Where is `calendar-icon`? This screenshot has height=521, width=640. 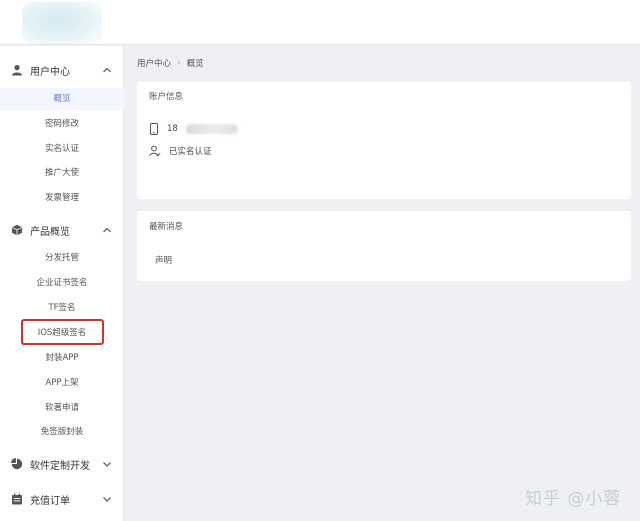 calendar-icon is located at coordinates (17, 499).